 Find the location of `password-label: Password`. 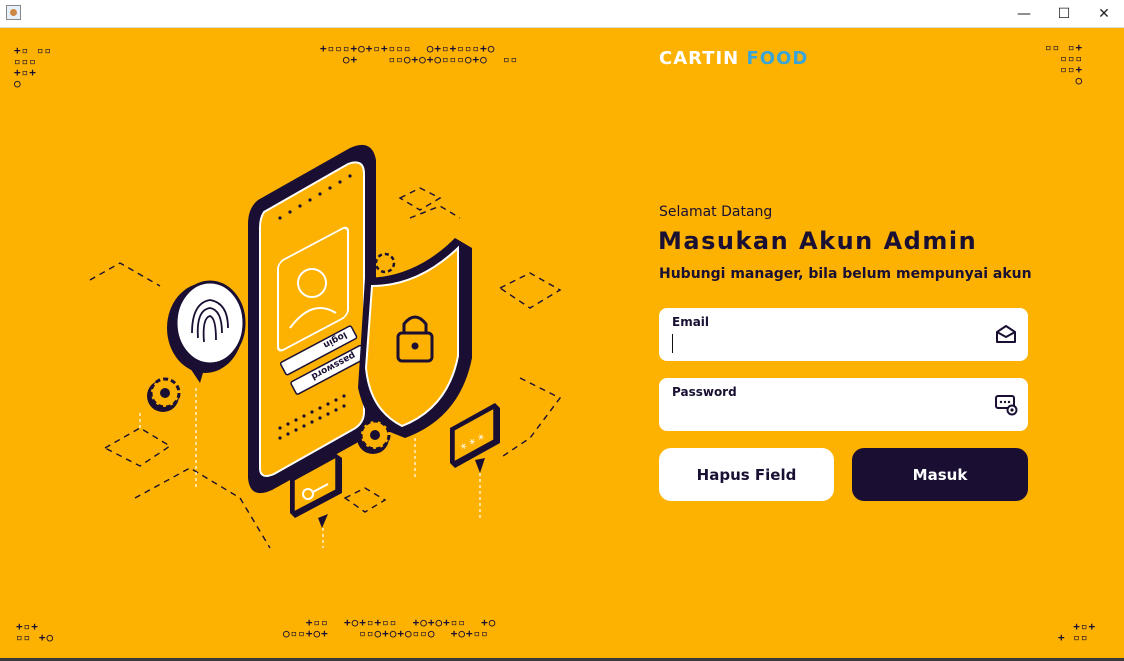

password-label: Password is located at coordinates (704, 392).